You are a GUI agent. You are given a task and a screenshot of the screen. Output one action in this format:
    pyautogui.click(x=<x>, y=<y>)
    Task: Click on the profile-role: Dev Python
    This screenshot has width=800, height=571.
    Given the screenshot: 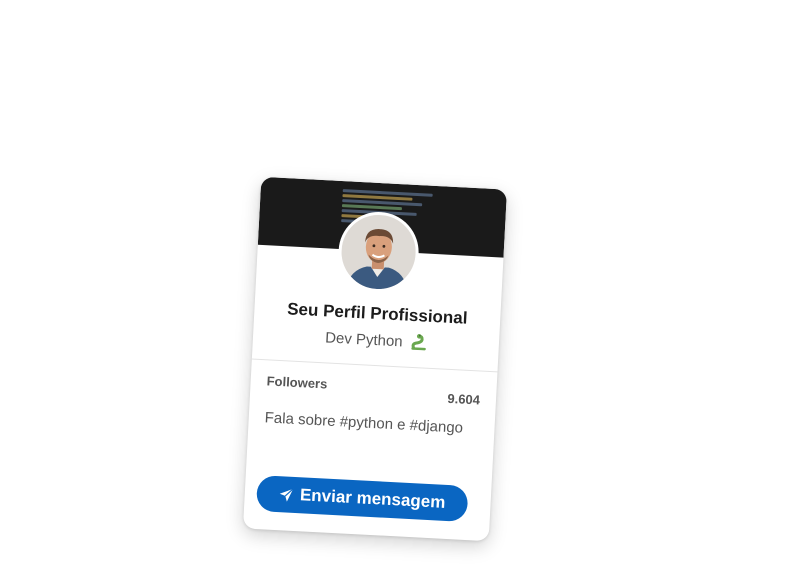 What is the action you would take?
    pyautogui.click(x=376, y=342)
    